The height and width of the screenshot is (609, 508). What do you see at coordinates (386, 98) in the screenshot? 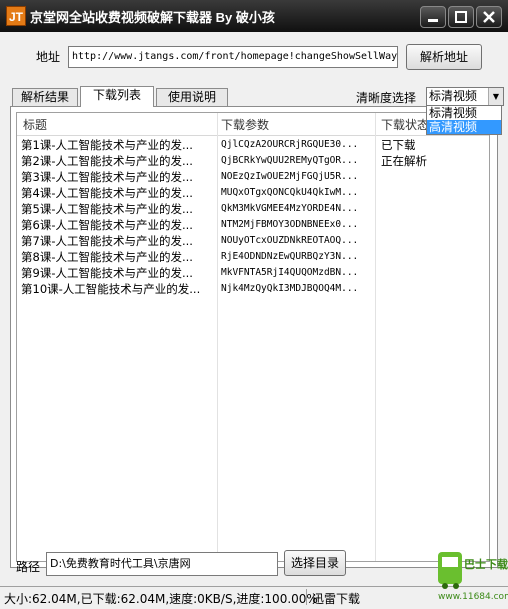
I see `quality-label: 清晰度选择` at bounding box center [386, 98].